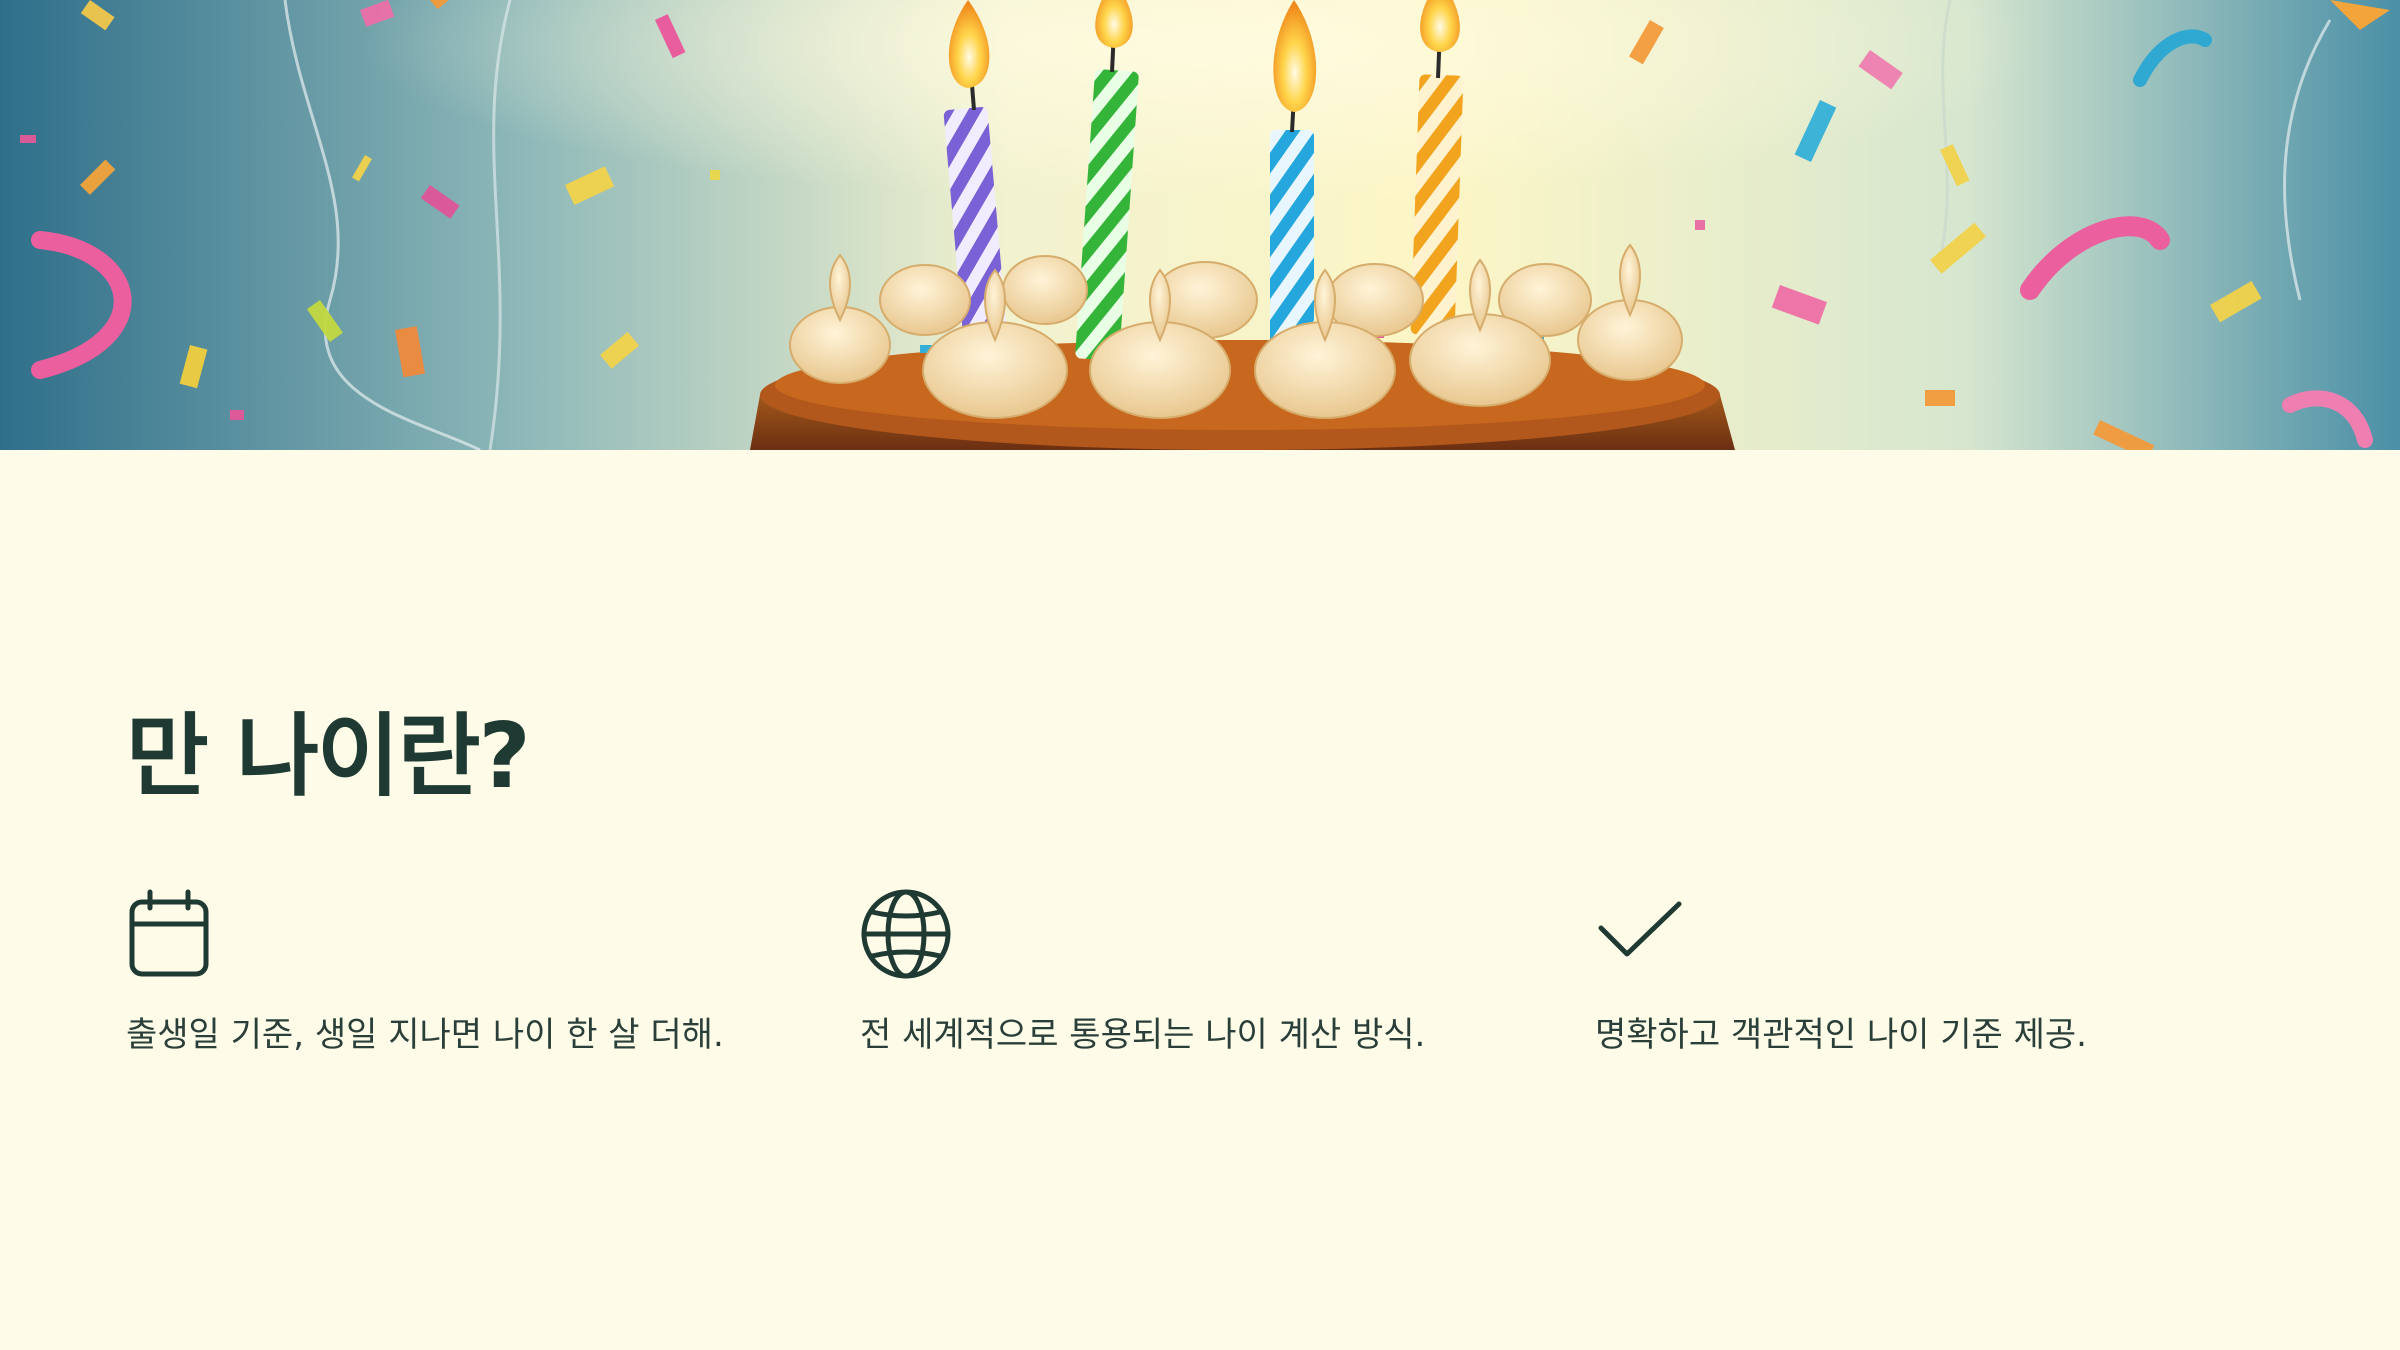 The width and height of the screenshot is (2400, 1350). What do you see at coordinates (906, 934) in the screenshot?
I see `globe-icon` at bounding box center [906, 934].